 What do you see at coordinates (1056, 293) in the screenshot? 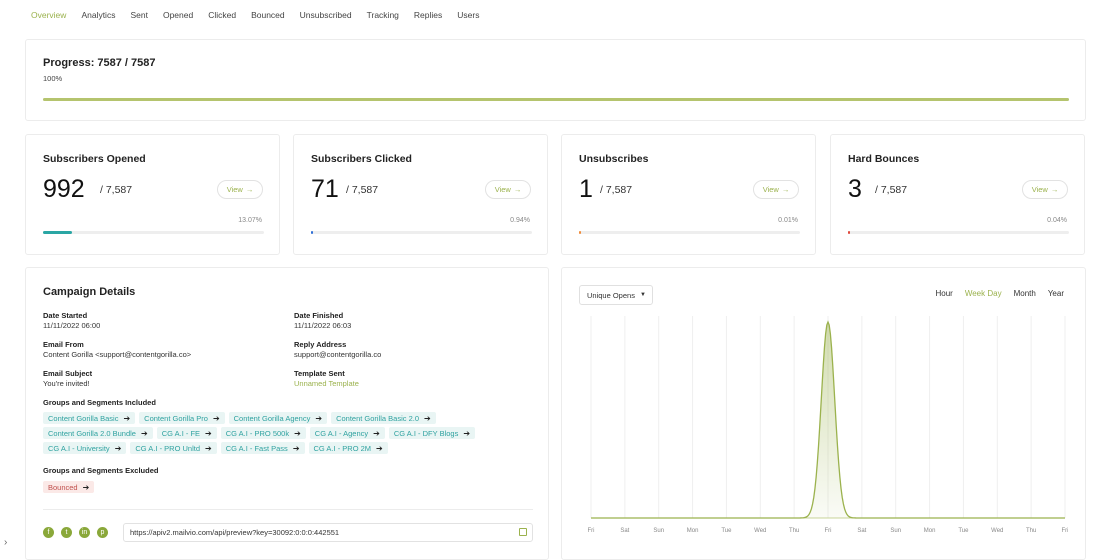
I see `range-tab-year: Year` at bounding box center [1056, 293].